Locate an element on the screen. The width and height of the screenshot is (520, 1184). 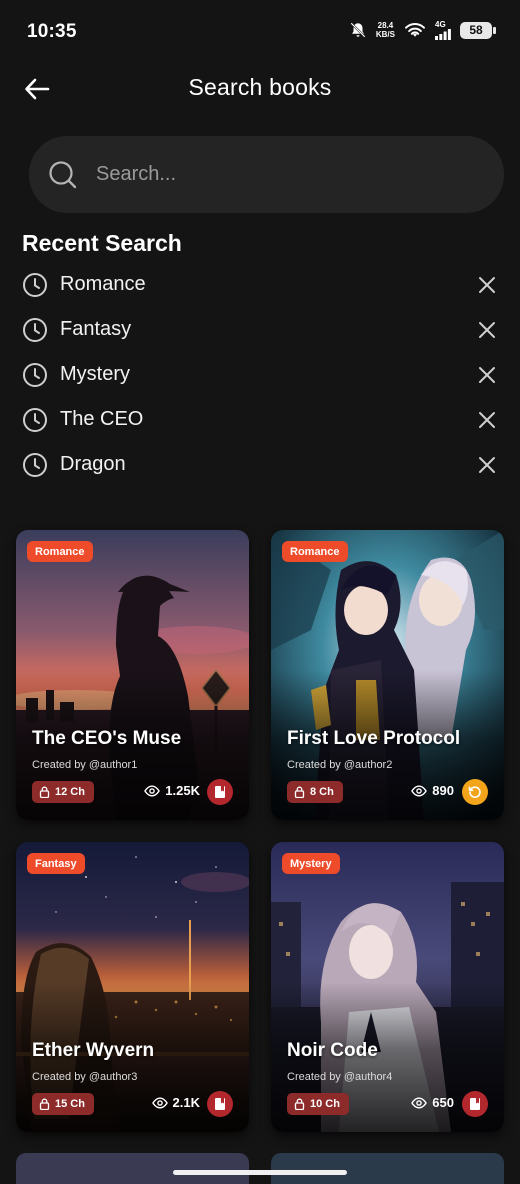
genre-badge: Fantasy is located at coordinates (56, 863).